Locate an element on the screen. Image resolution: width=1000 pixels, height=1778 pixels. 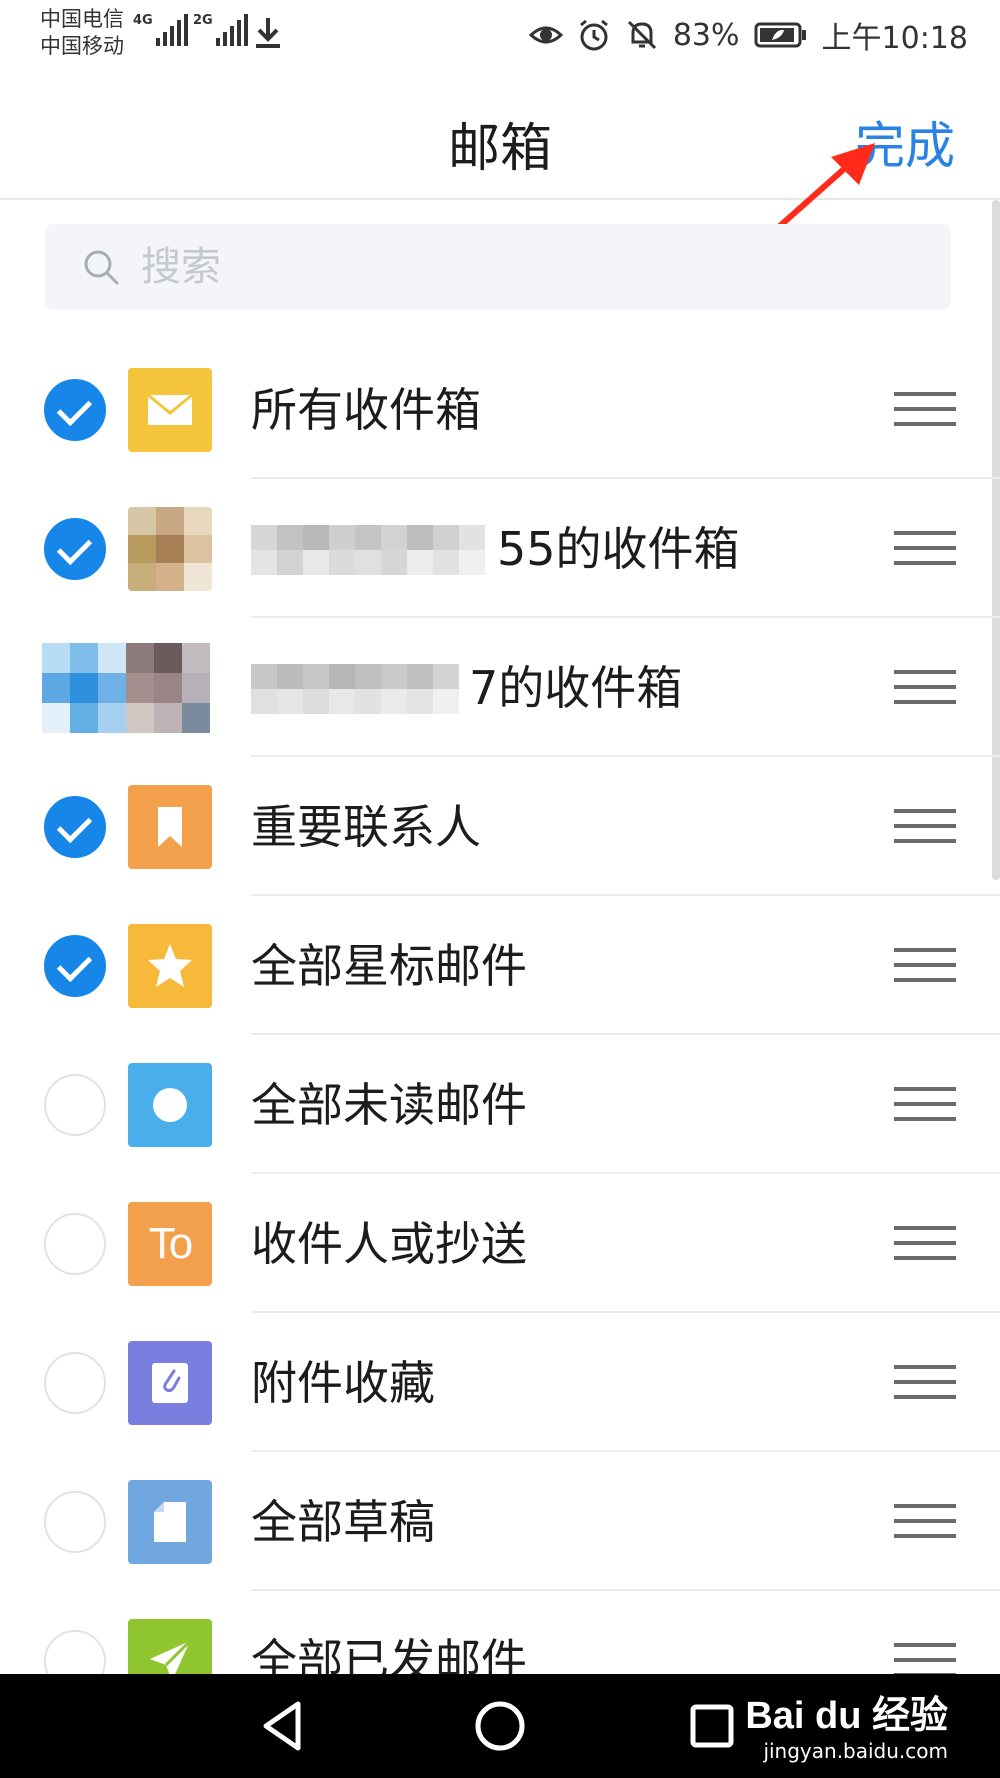
carrier-1: 中国电信 is located at coordinates (82, 19).